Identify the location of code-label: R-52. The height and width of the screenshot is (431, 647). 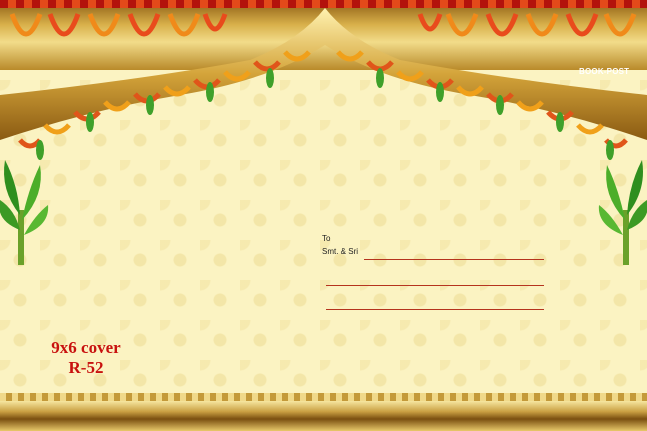
(86, 367).